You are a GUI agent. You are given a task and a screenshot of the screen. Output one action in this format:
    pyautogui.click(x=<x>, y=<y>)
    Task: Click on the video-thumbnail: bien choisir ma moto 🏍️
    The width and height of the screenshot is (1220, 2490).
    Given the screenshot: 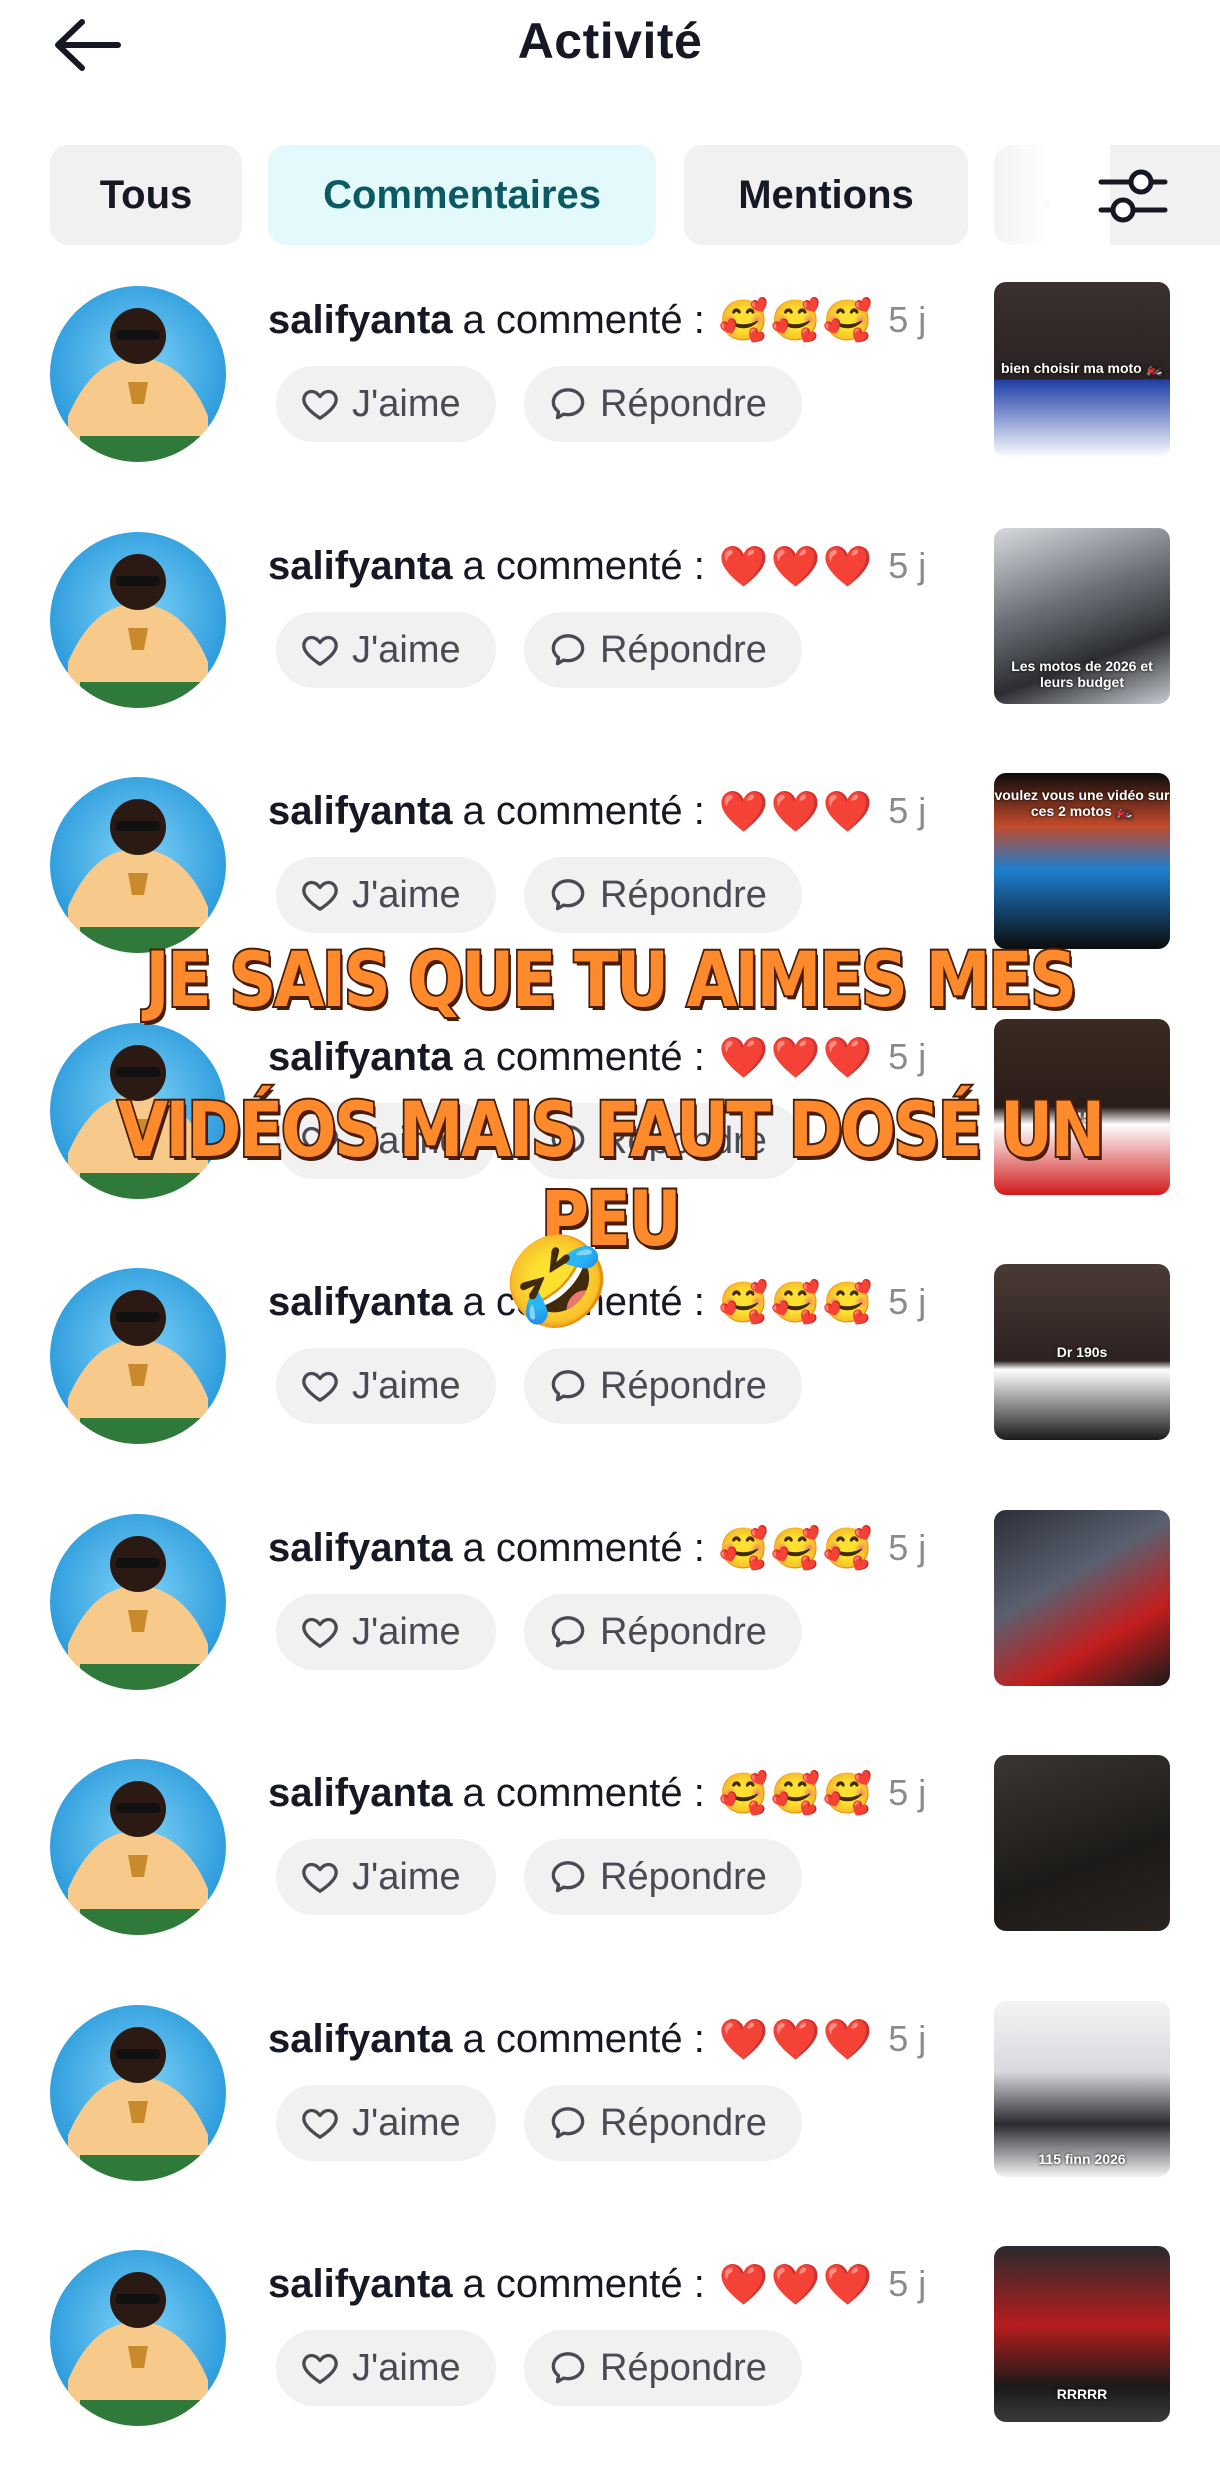 What is the action you would take?
    pyautogui.click(x=1082, y=370)
    